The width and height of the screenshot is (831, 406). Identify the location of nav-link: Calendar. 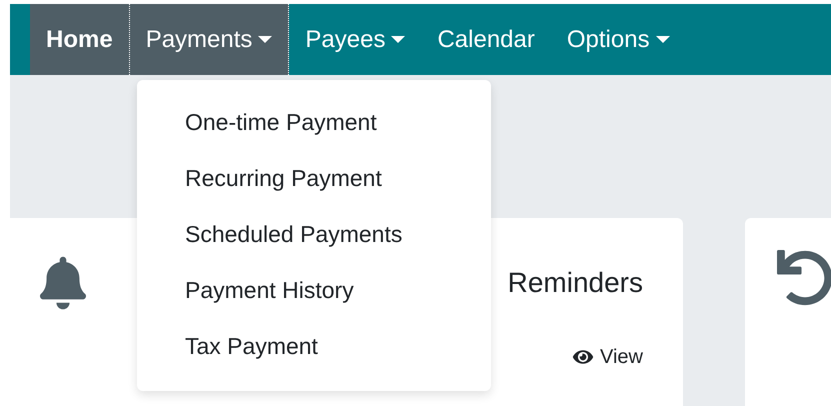
(486, 39).